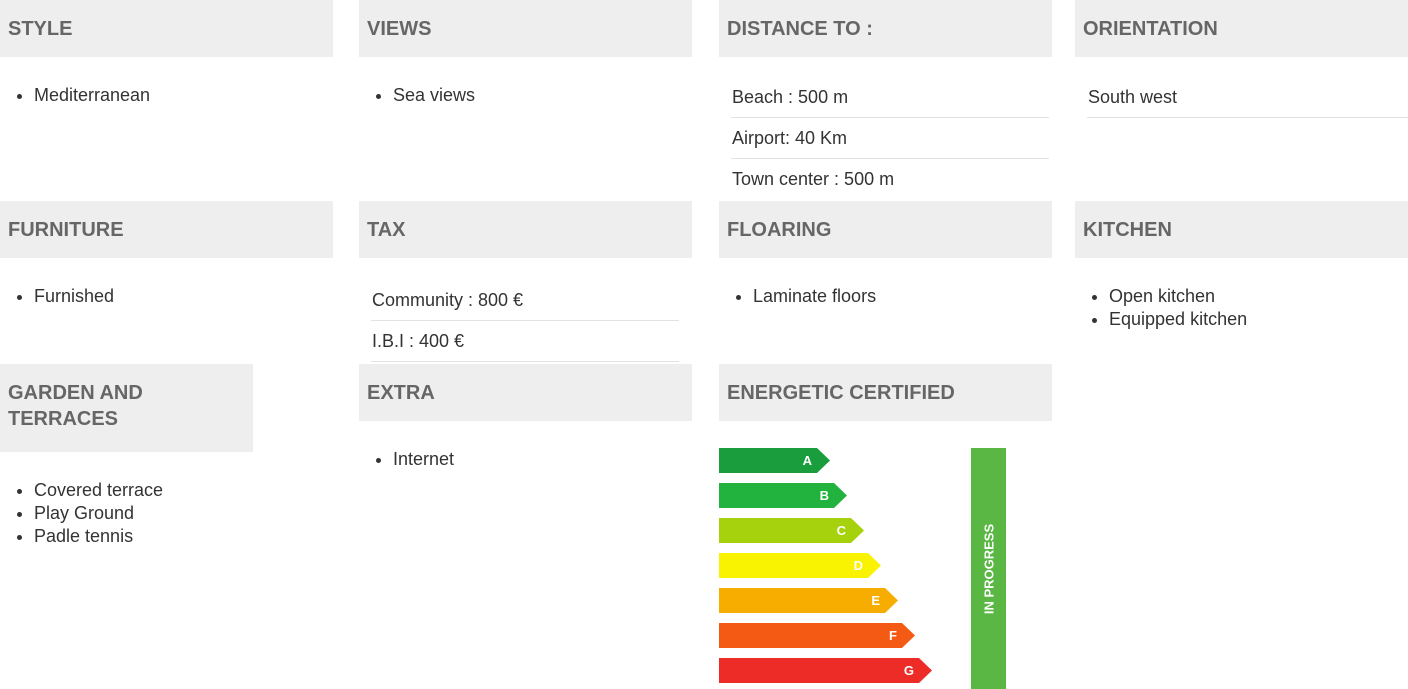  Describe the element at coordinates (890, 97) in the screenshot. I see `distance-row: Beach : 500 m` at that location.